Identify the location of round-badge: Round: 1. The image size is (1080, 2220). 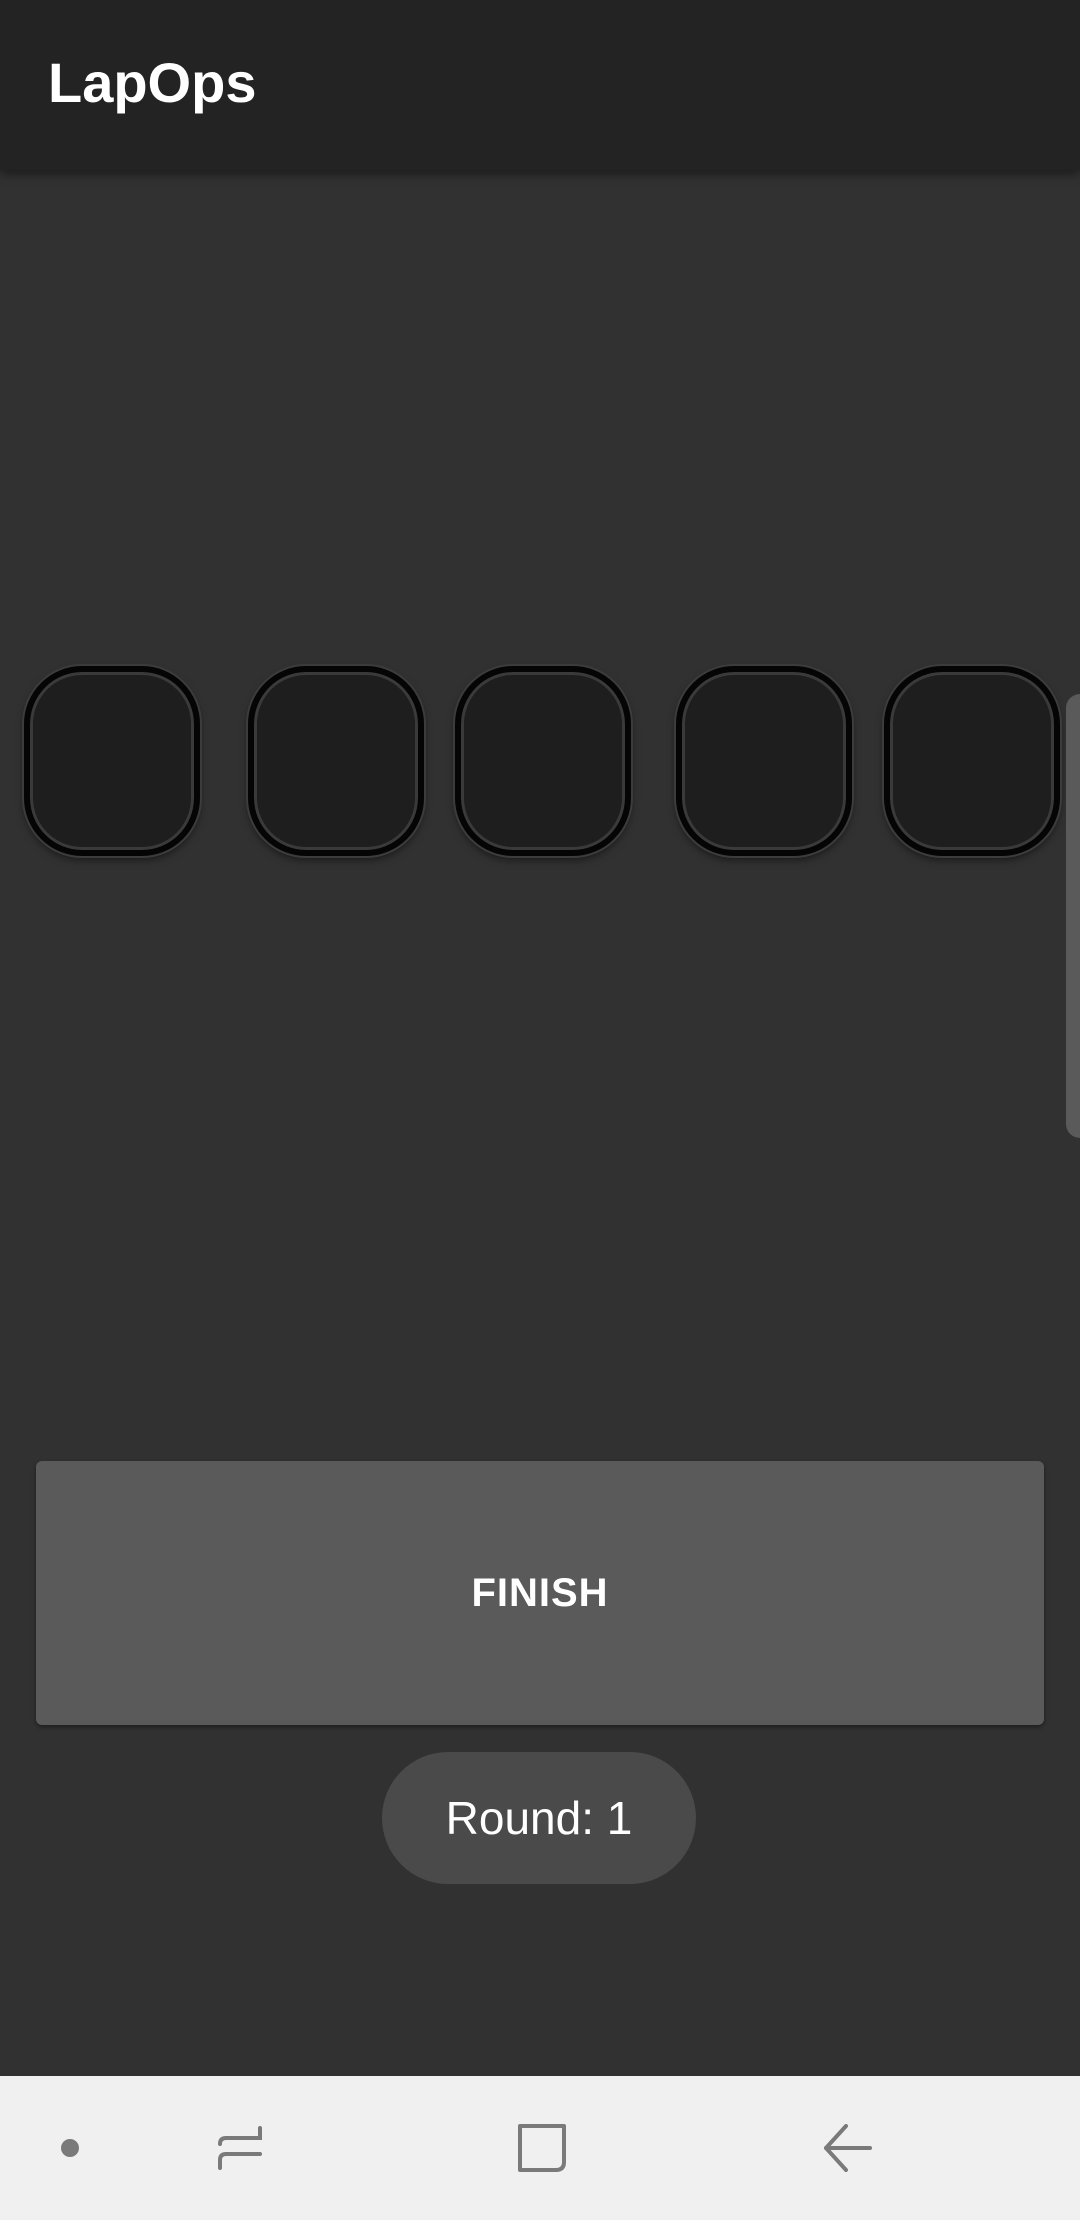
(539, 1818).